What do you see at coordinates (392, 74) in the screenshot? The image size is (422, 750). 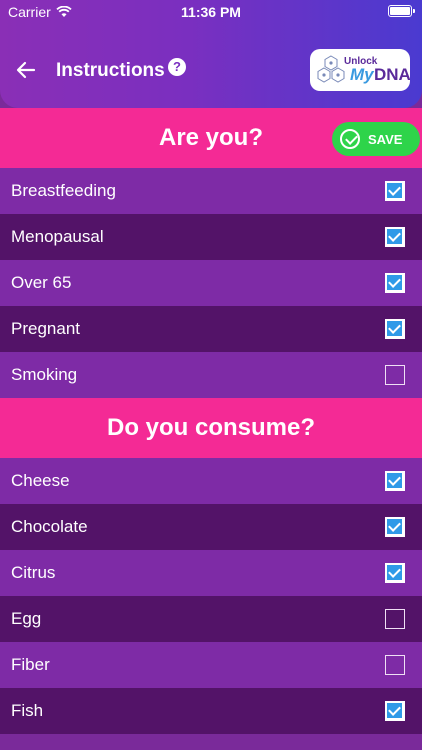 I see `logo-text-dna: DNA` at bounding box center [392, 74].